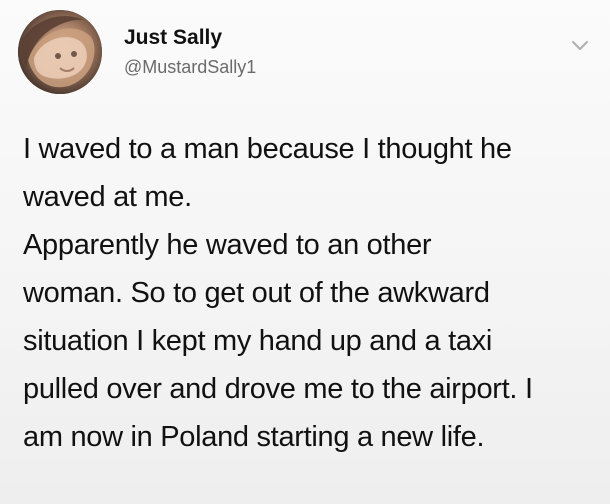 Image resolution: width=610 pixels, height=504 pixels. I want to click on chevron-down-icon, so click(580, 45).